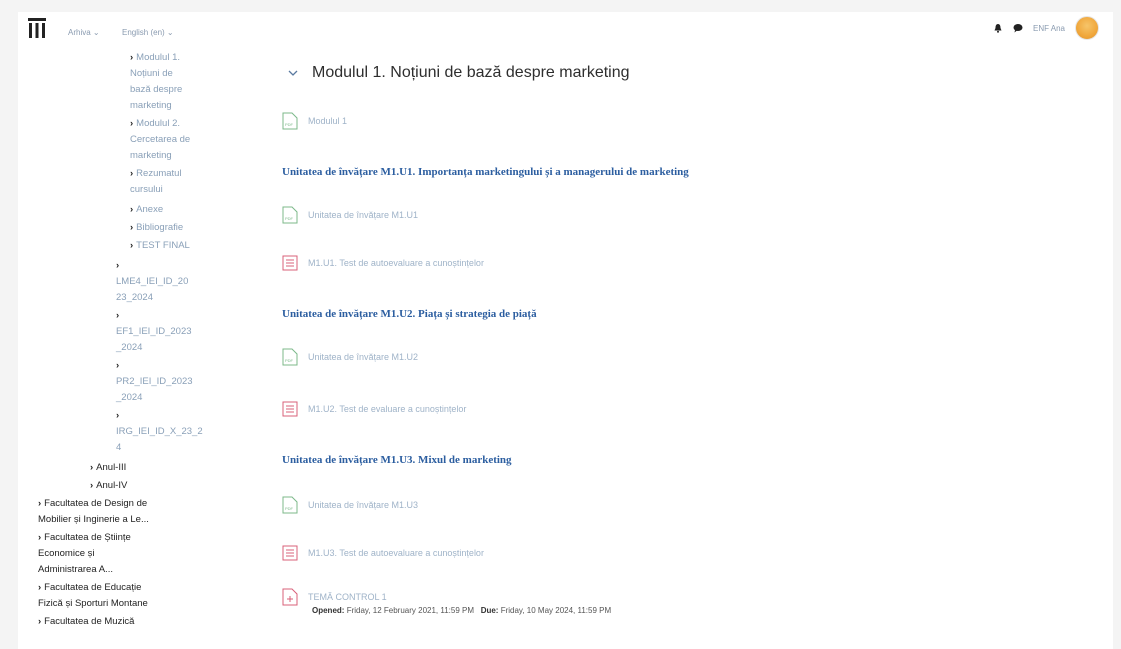 The height and width of the screenshot is (649, 1121). Describe the element at coordinates (363, 505) in the screenshot. I see `activity-label: Unitatea de învățare M1.U3` at that location.